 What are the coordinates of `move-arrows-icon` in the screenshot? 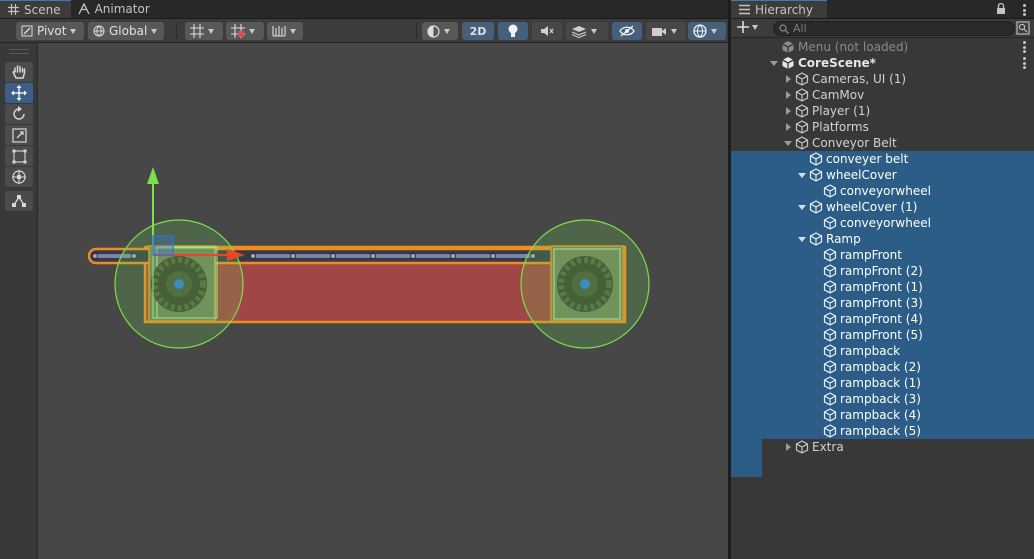 It's located at (19, 93).